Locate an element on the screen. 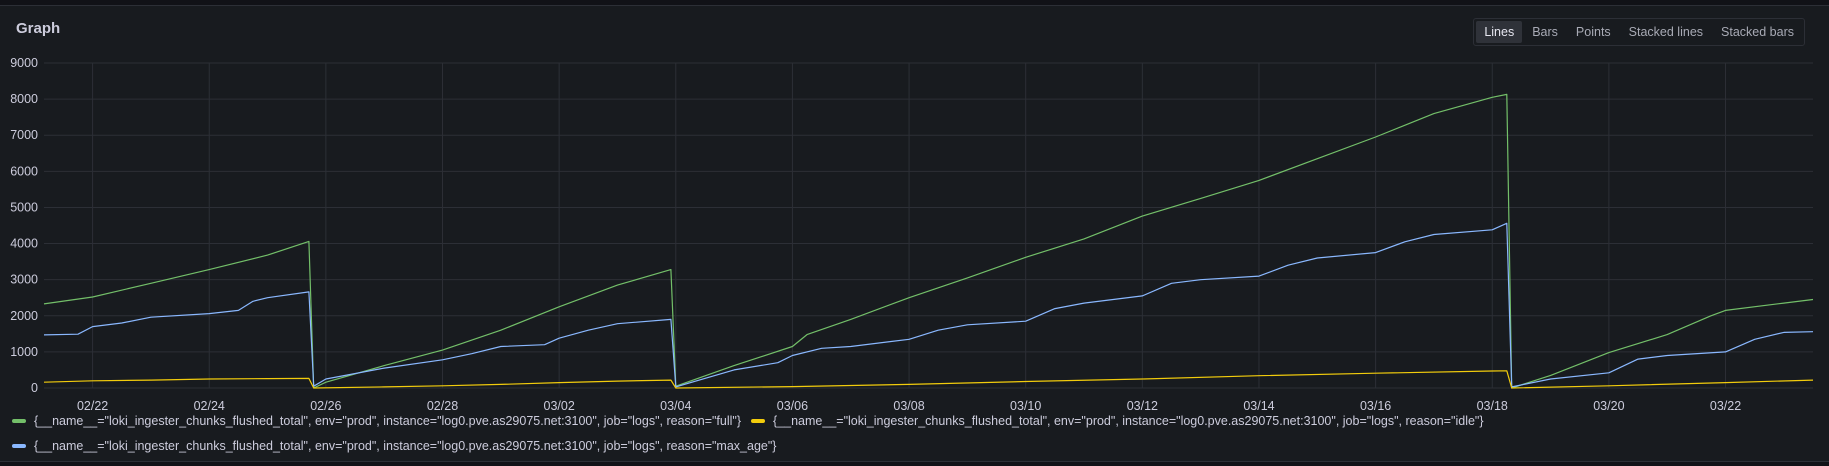  y-tick-label: 8000 is located at coordinates (24, 99).